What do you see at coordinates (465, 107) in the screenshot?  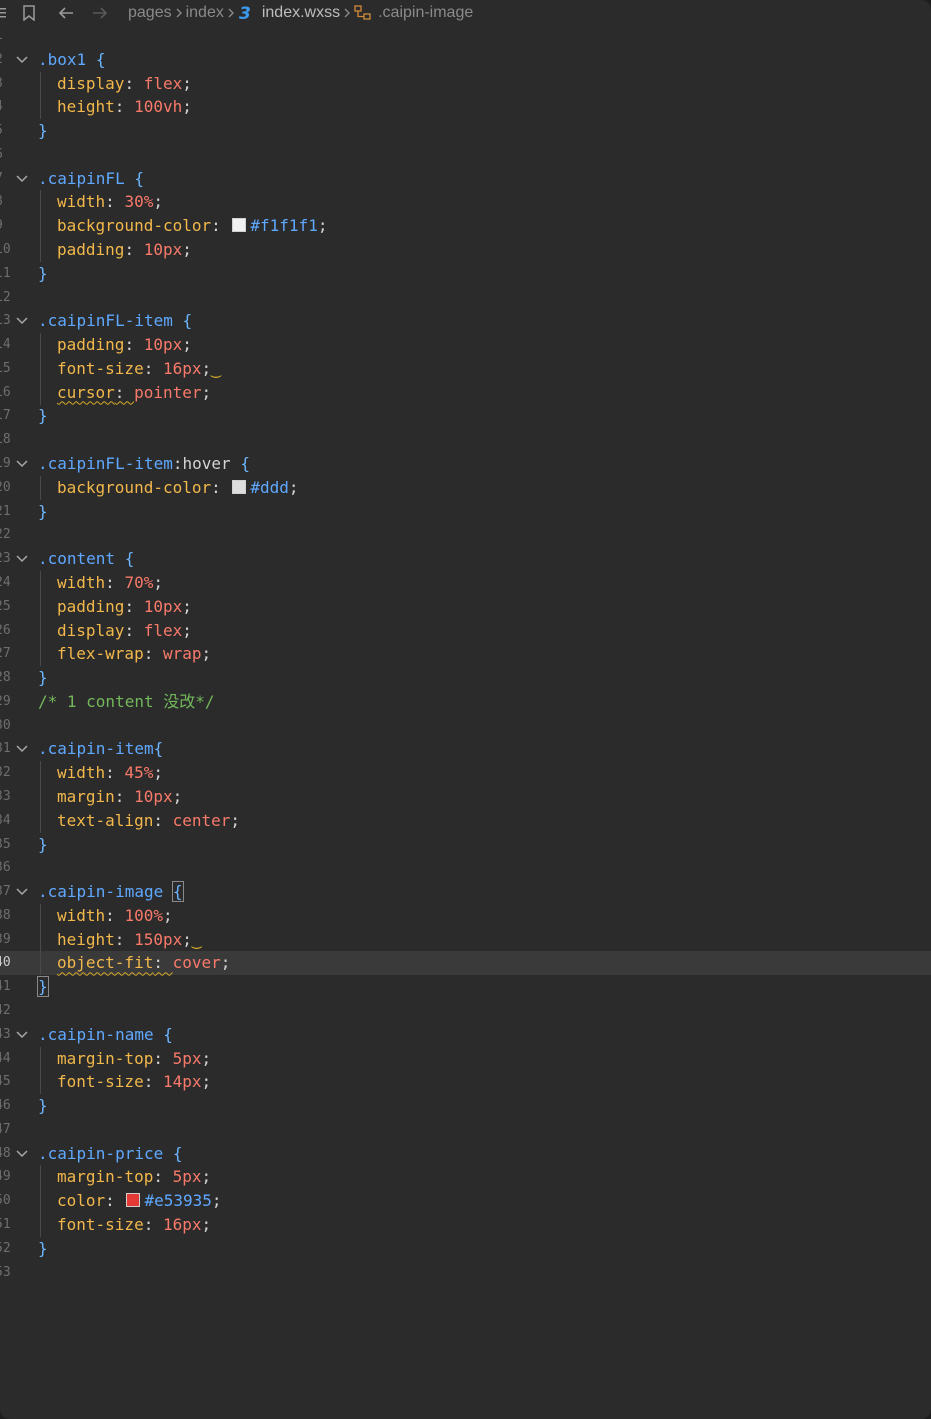 I see `code-line: 4 height: 100vh;` at bounding box center [465, 107].